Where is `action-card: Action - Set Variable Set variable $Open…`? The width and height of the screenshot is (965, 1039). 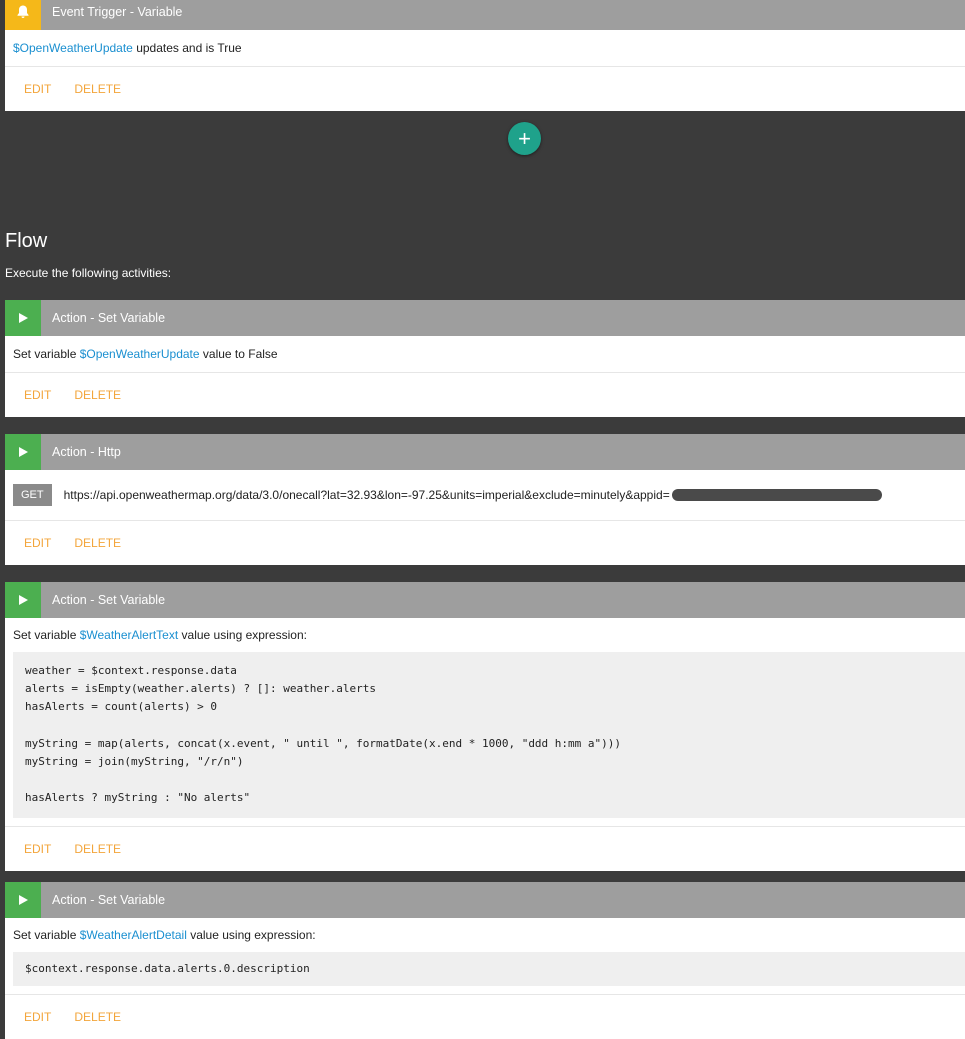 action-card: Action - Set Variable Set variable $Open… is located at coordinates (485, 358).